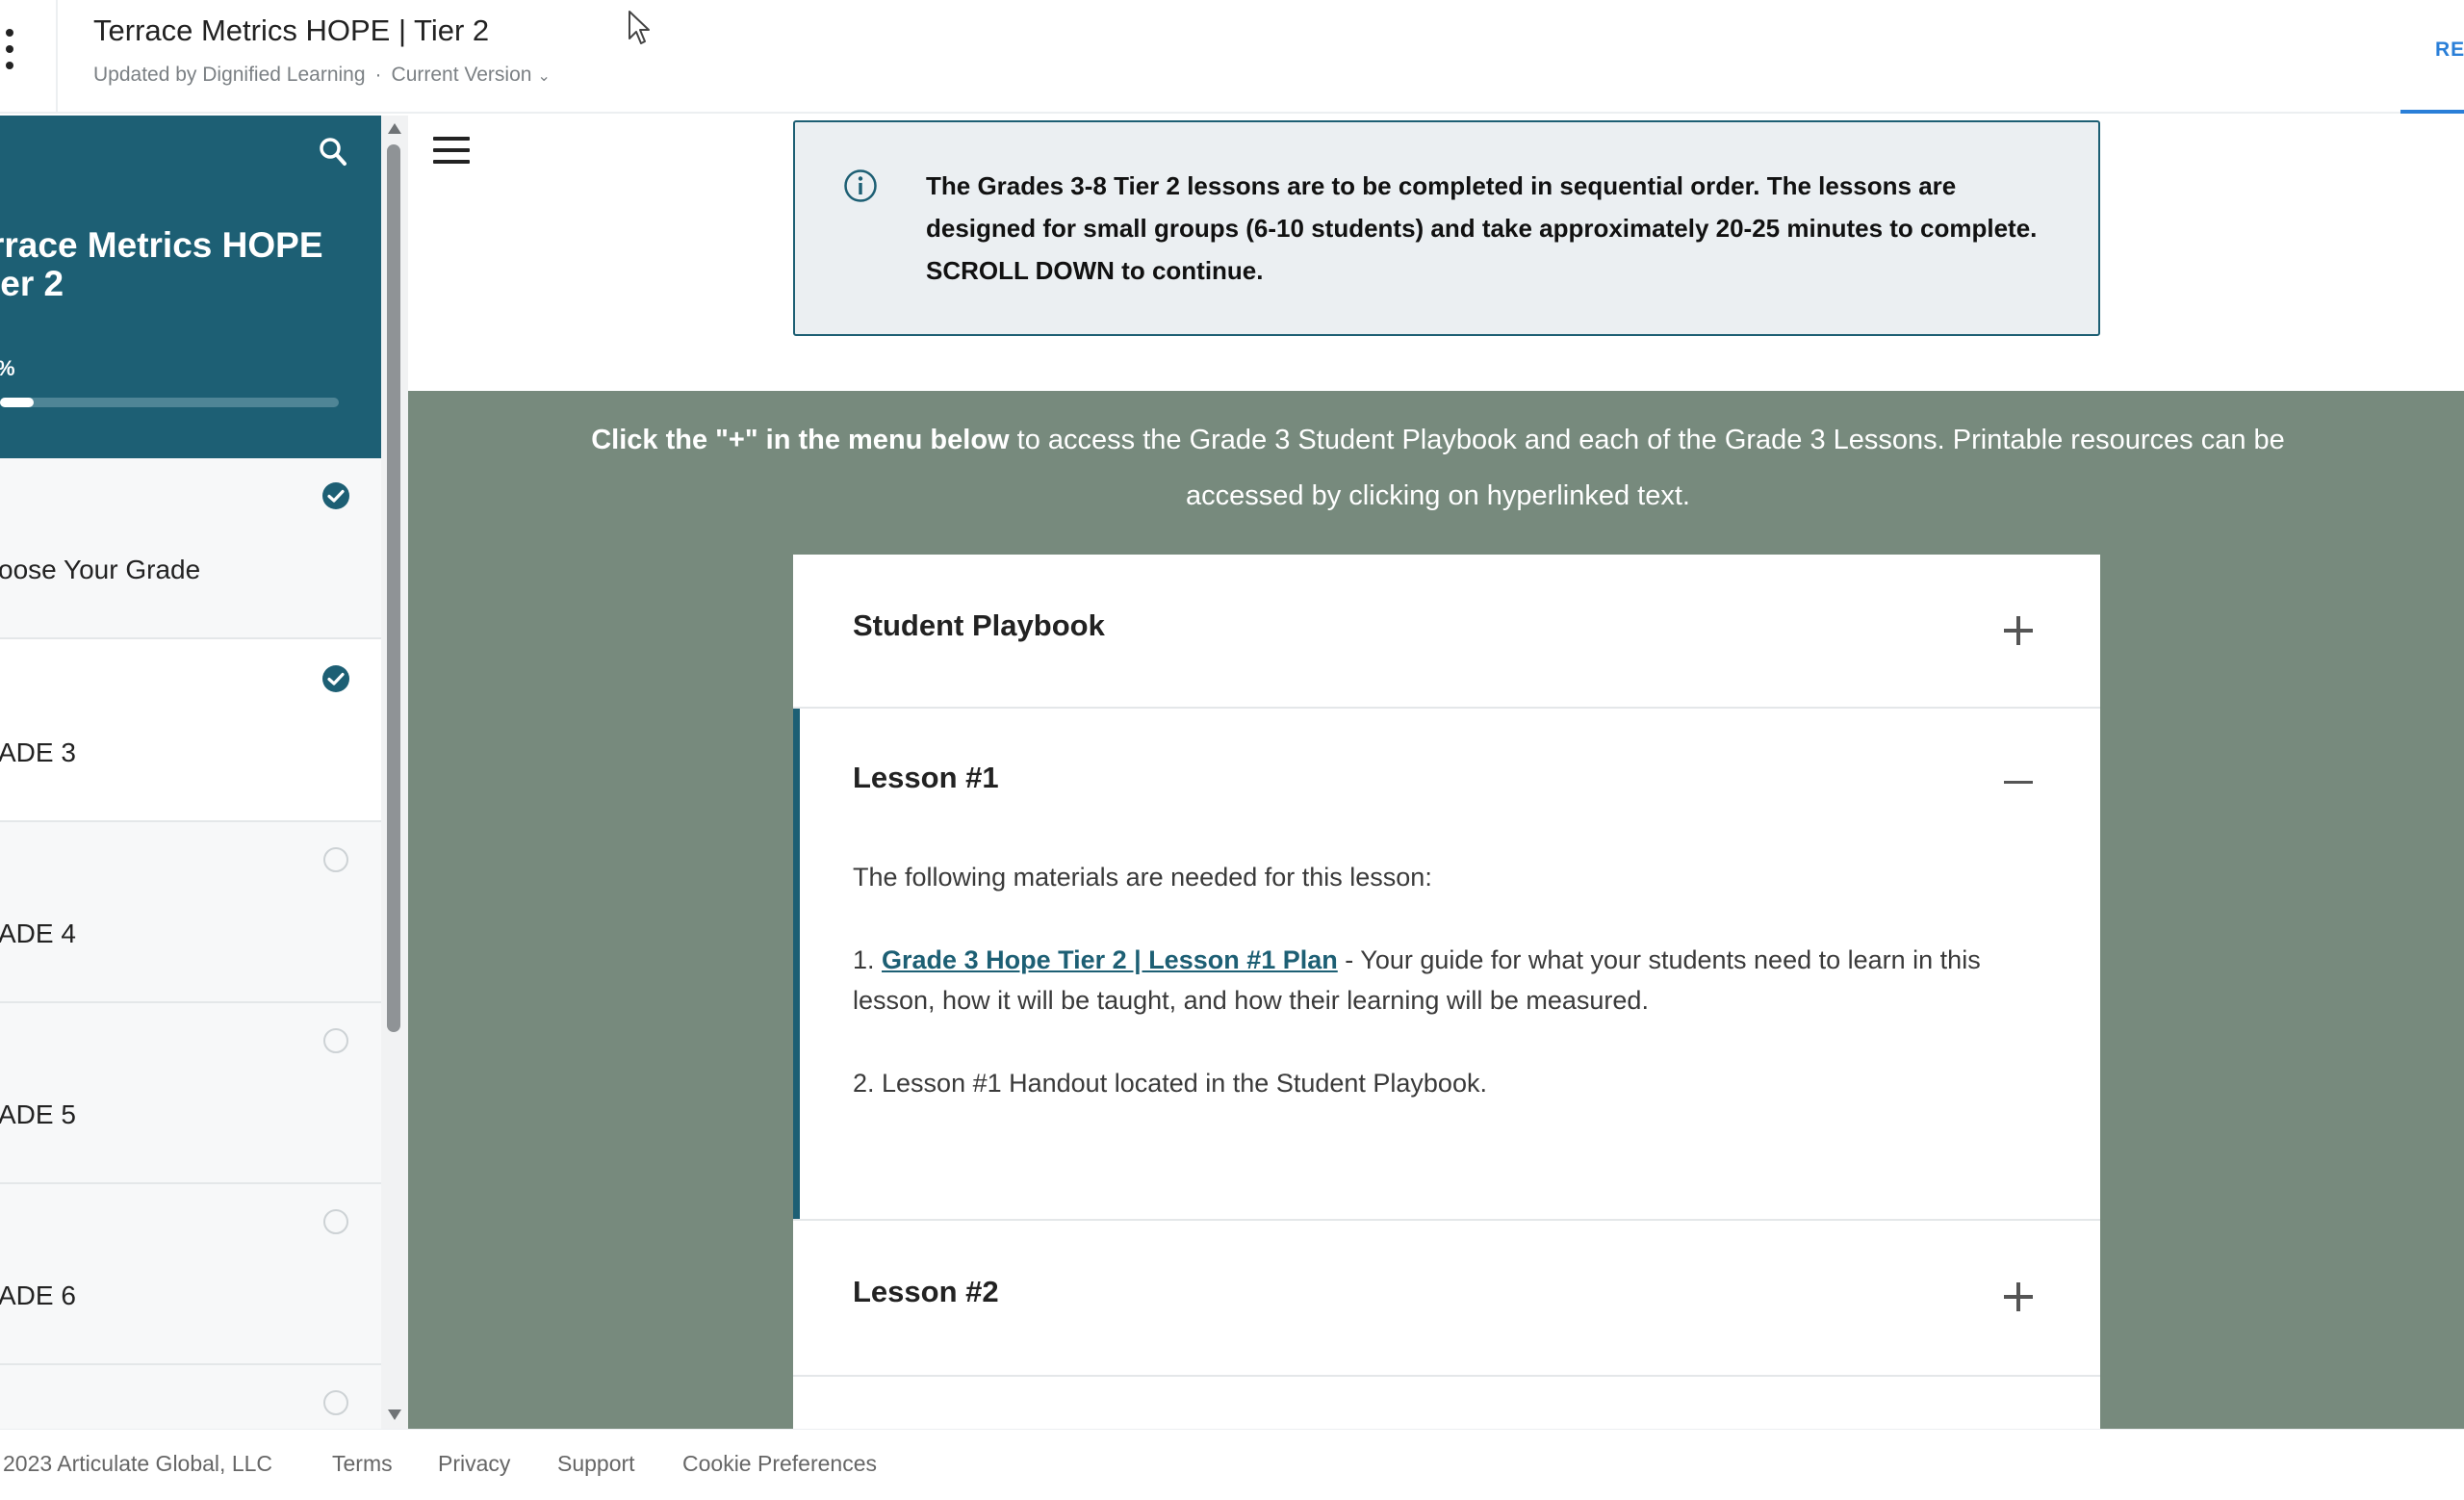 Image resolution: width=2464 pixels, height=1500 pixels. I want to click on footer-link-support: Support, so click(596, 1464).